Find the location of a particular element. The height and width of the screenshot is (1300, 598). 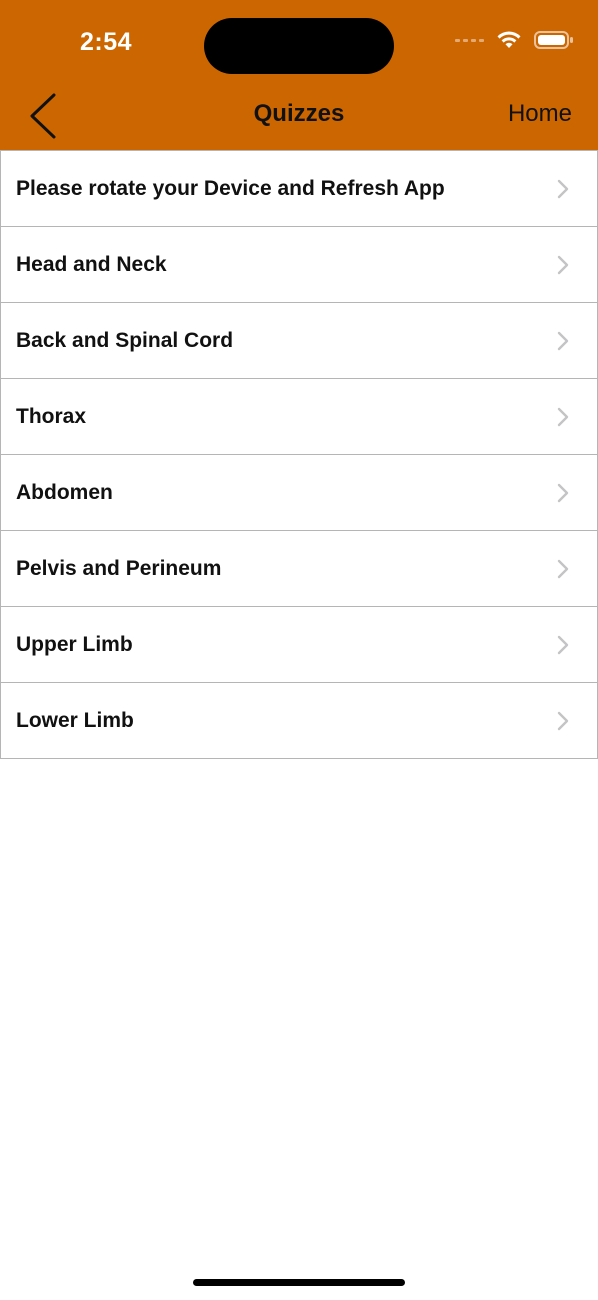

list-item-abdomen: Abdomen is located at coordinates (299, 493).